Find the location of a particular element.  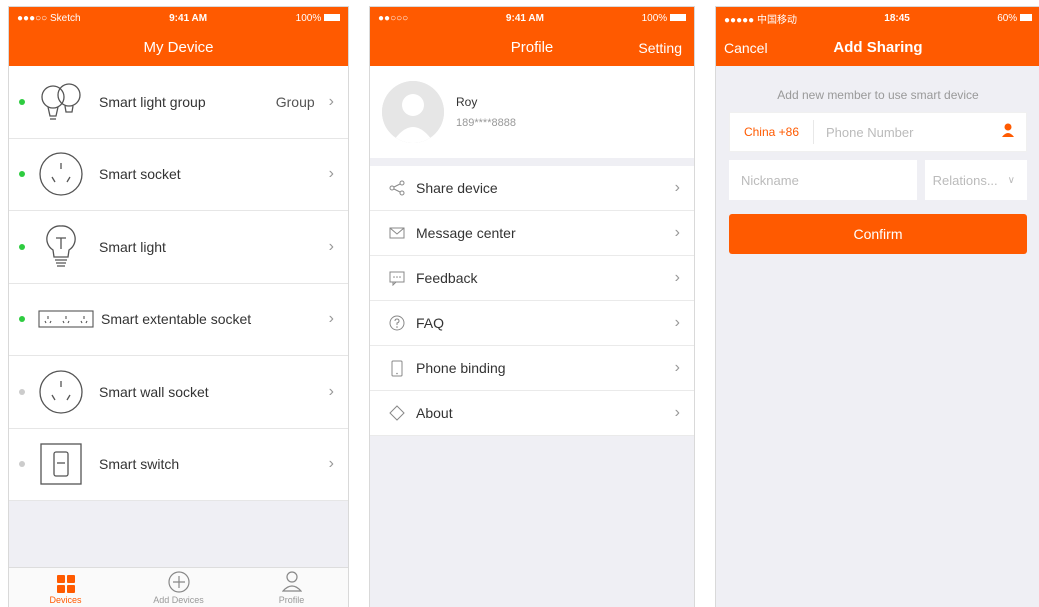

device-label: Smart light group is located at coordinates (152, 101).